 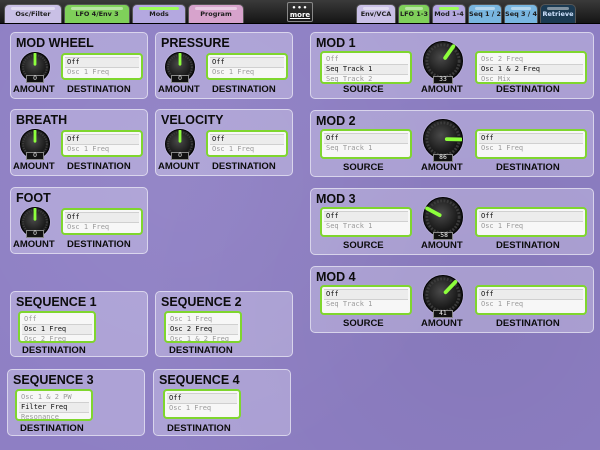 I want to click on destination-list: Osc 2 Freq Osc 1 & 2 Freq Osc Mix, so click(x=531, y=67).